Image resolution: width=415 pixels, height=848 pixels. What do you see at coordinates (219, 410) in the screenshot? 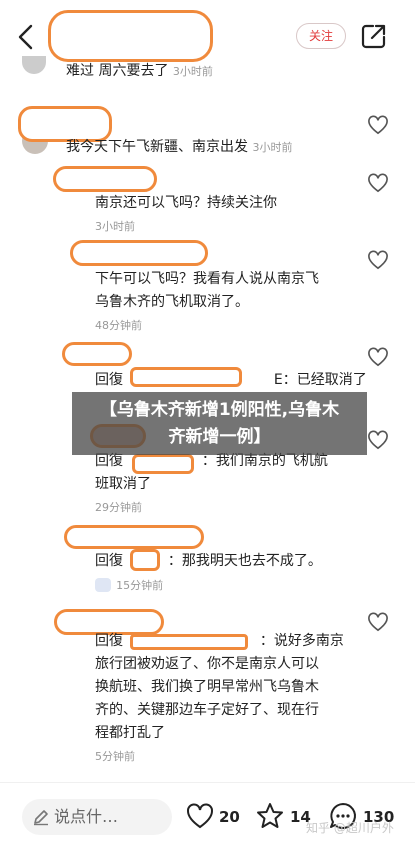
I see `banner-line: 【乌鲁木齐新增1例阳性,乌鲁木` at bounding box center [219, 410].